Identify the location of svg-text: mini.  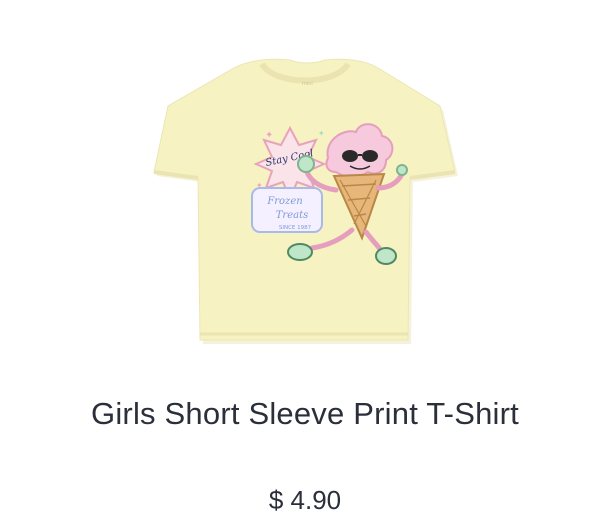
(307, 84).